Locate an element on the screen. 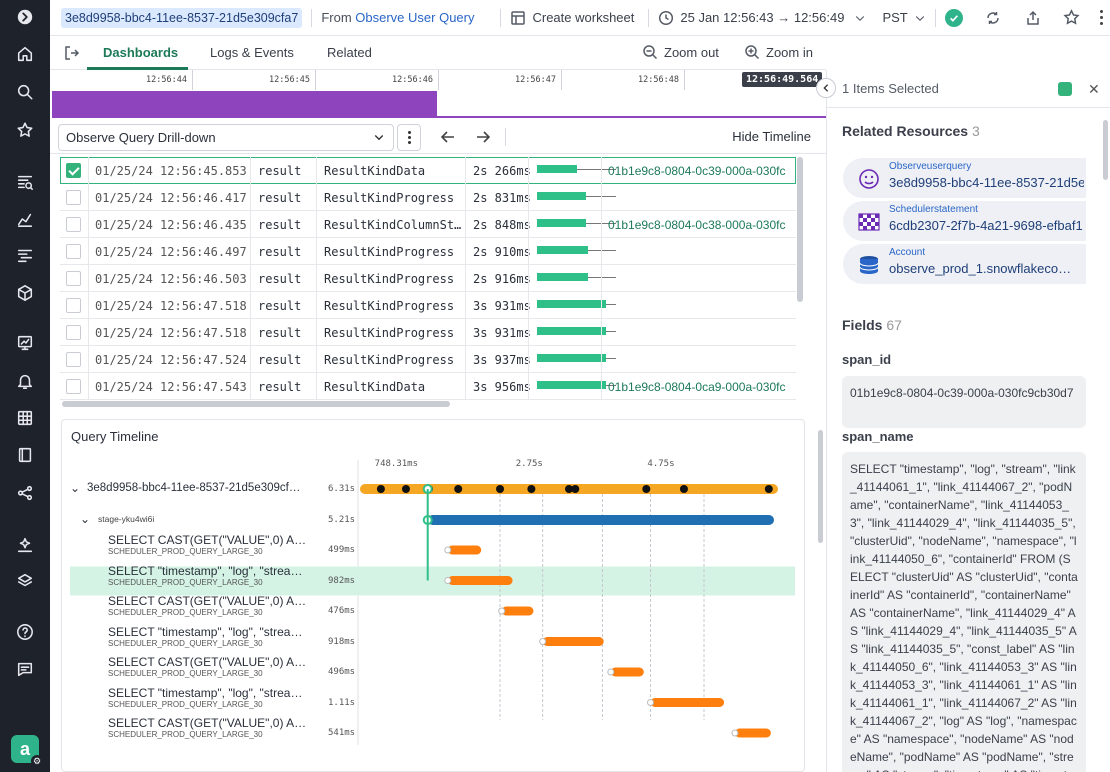  arrow-left-icon is located at coordinates (448, 137).